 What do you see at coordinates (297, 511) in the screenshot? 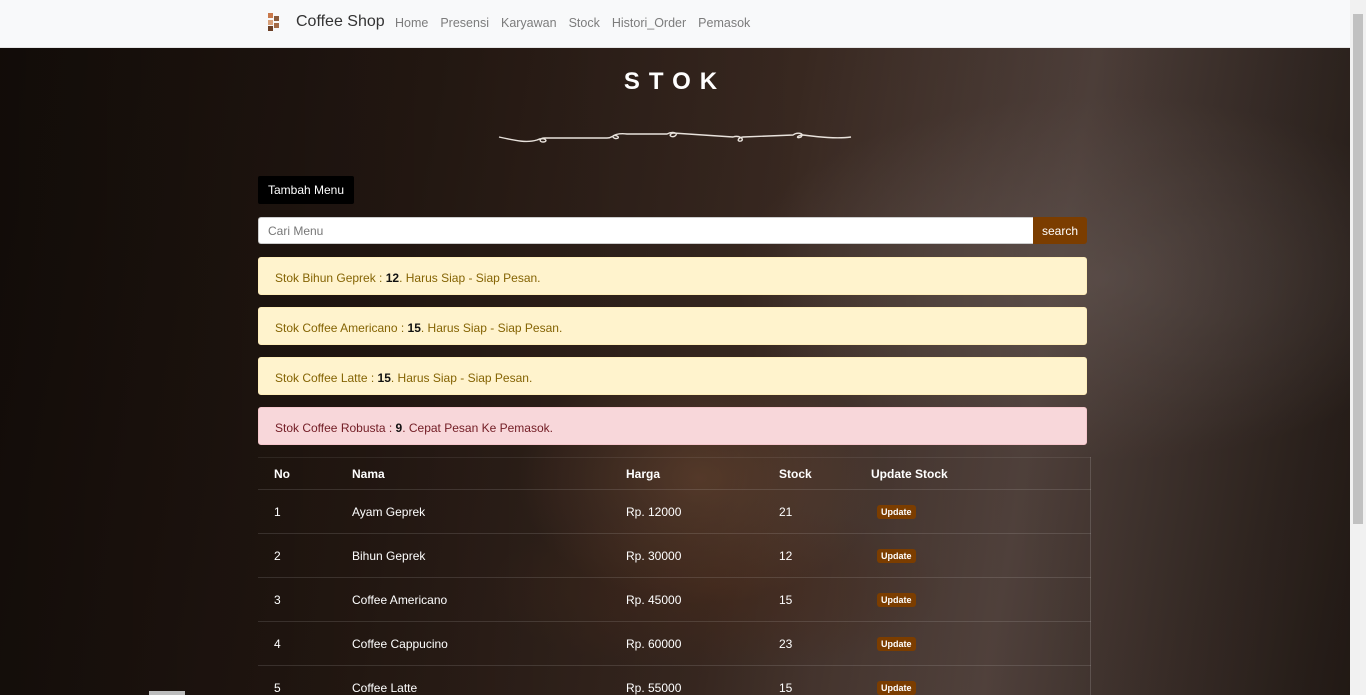
I see `cell-no: 1` at bounding box center [297, 511].